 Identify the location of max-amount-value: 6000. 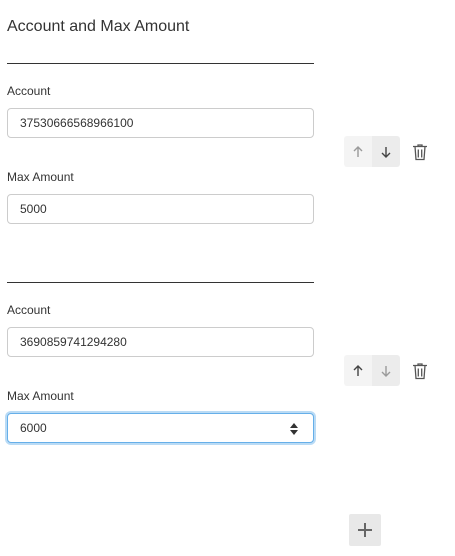
(33, 428).